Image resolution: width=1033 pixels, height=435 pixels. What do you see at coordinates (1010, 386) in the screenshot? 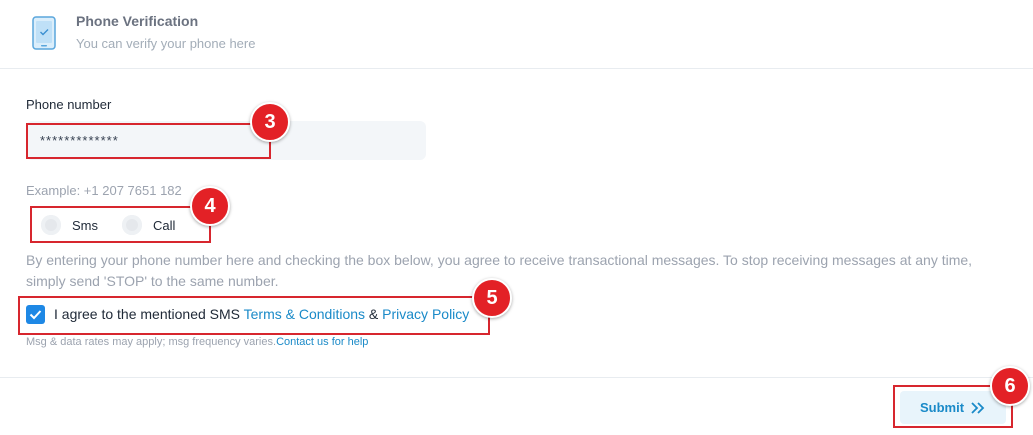
I see `annotation-badge-6: 6` at bounding box center [1010, 386].